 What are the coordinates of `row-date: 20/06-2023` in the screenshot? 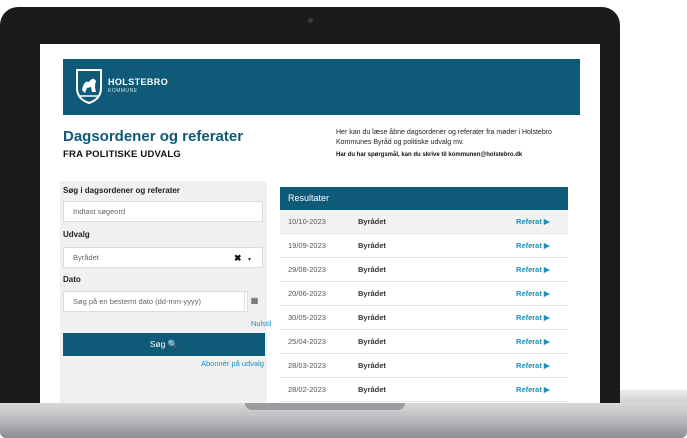 It's located at (307, 293).